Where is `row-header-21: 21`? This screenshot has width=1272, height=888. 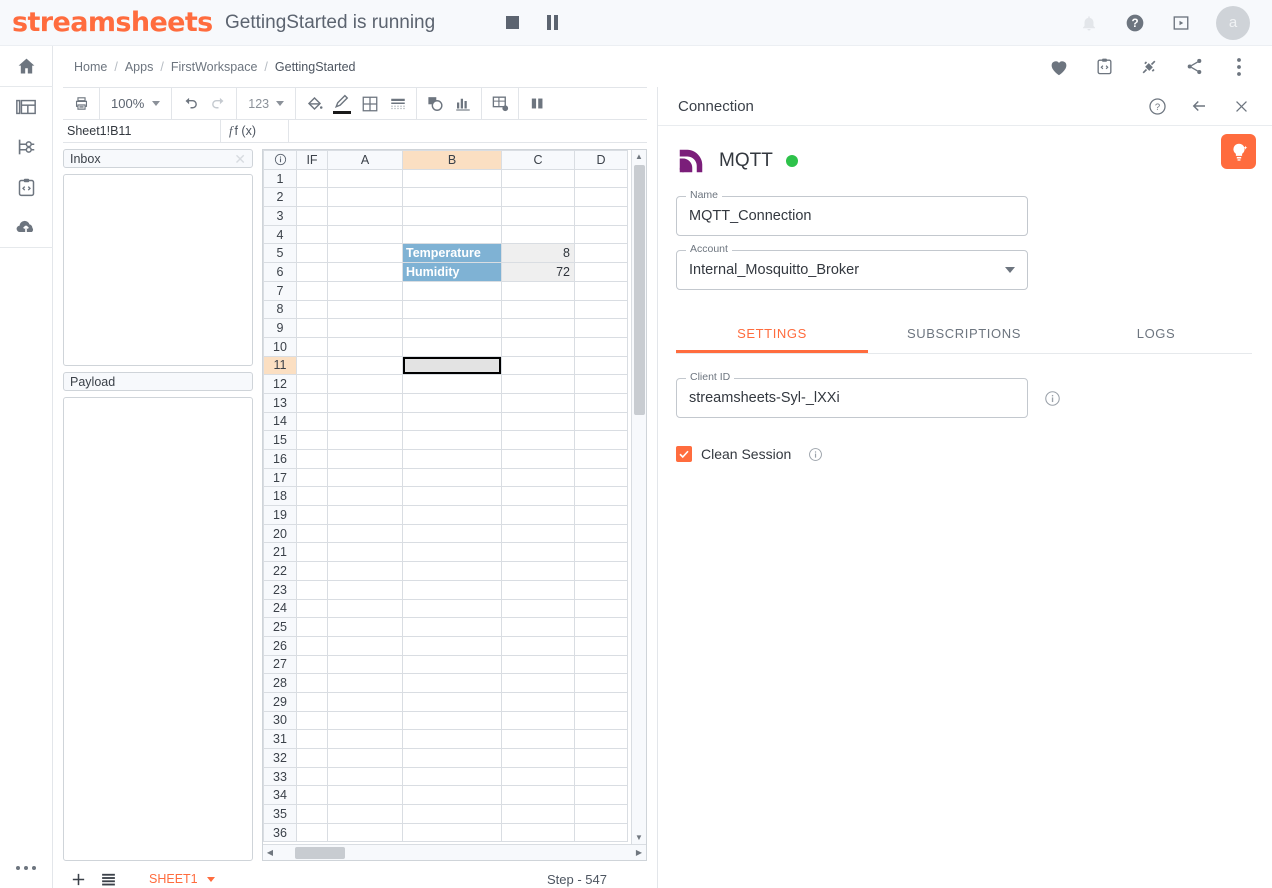 row-header-21: 21 is located at coordinates (280, 552).